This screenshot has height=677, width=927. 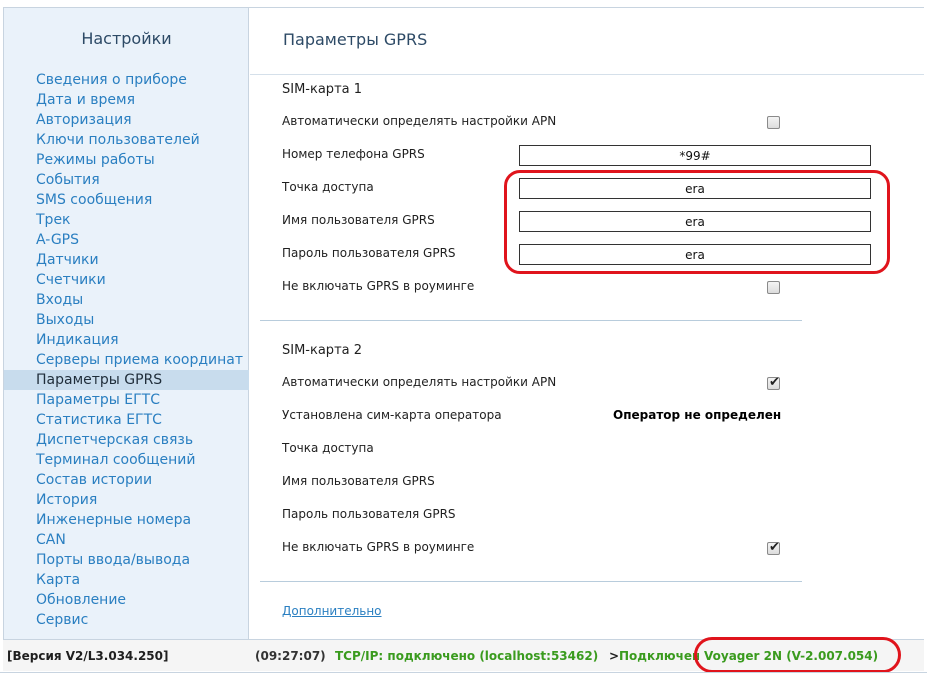 I want to click on sidebar-item-history: История, so click(x=126, y=500).